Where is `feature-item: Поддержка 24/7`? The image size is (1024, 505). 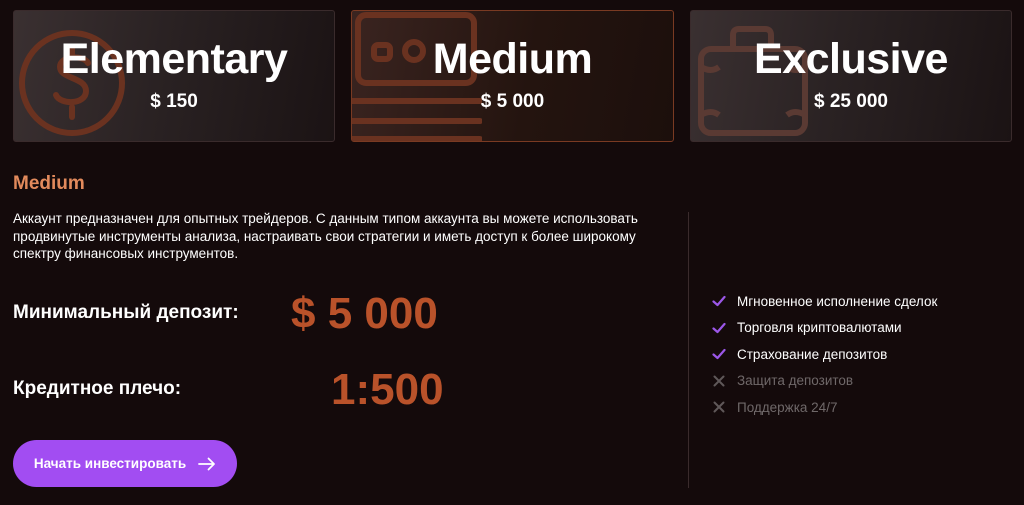 feature-item: Поддержка 24/7 is located at coordinates (824, 407).